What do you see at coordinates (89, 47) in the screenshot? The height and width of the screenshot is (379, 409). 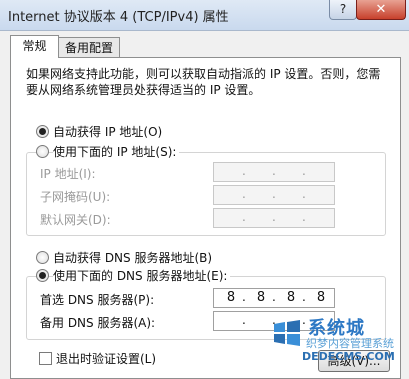 I see `tab-alternate-config: 备用配置` at bounding box center [89, 47].